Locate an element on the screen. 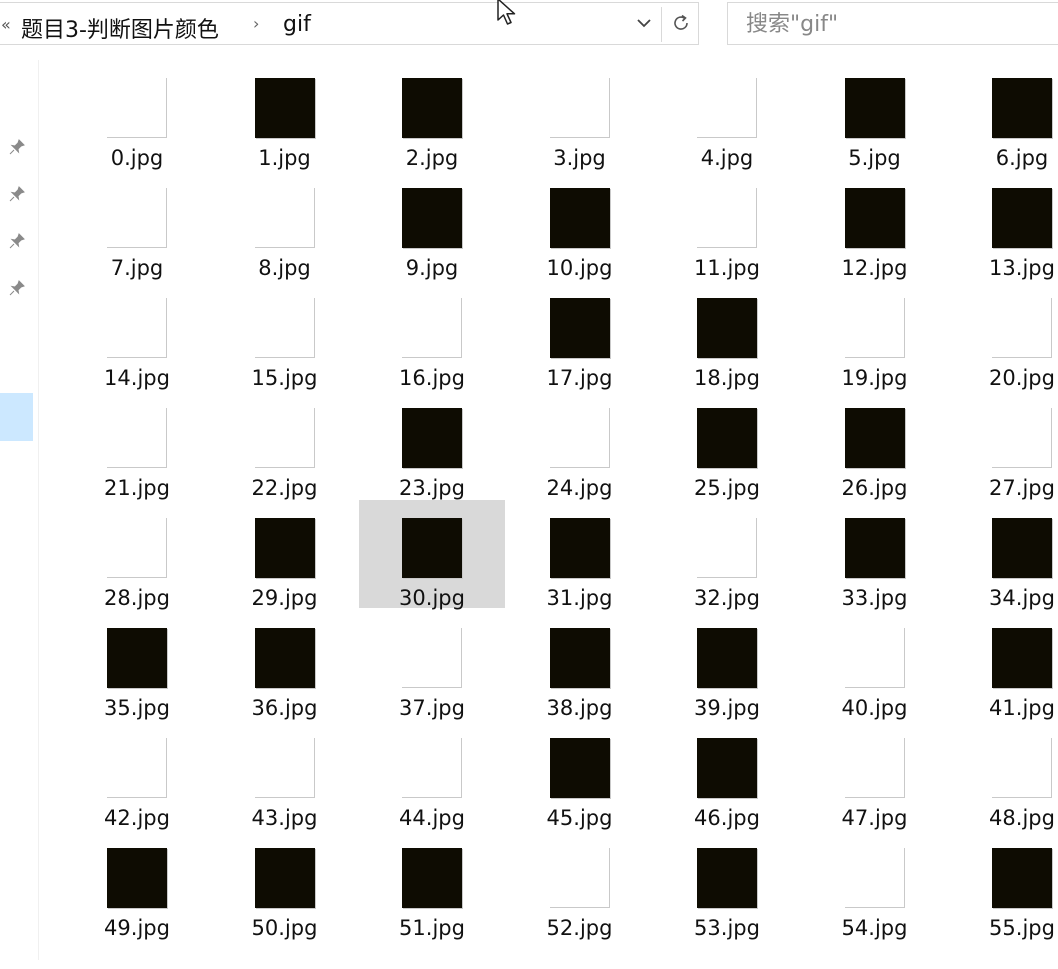 This screenshot has height=969, width=1058. file-name-label: 0.jpg is located at coordinates (137, 158).